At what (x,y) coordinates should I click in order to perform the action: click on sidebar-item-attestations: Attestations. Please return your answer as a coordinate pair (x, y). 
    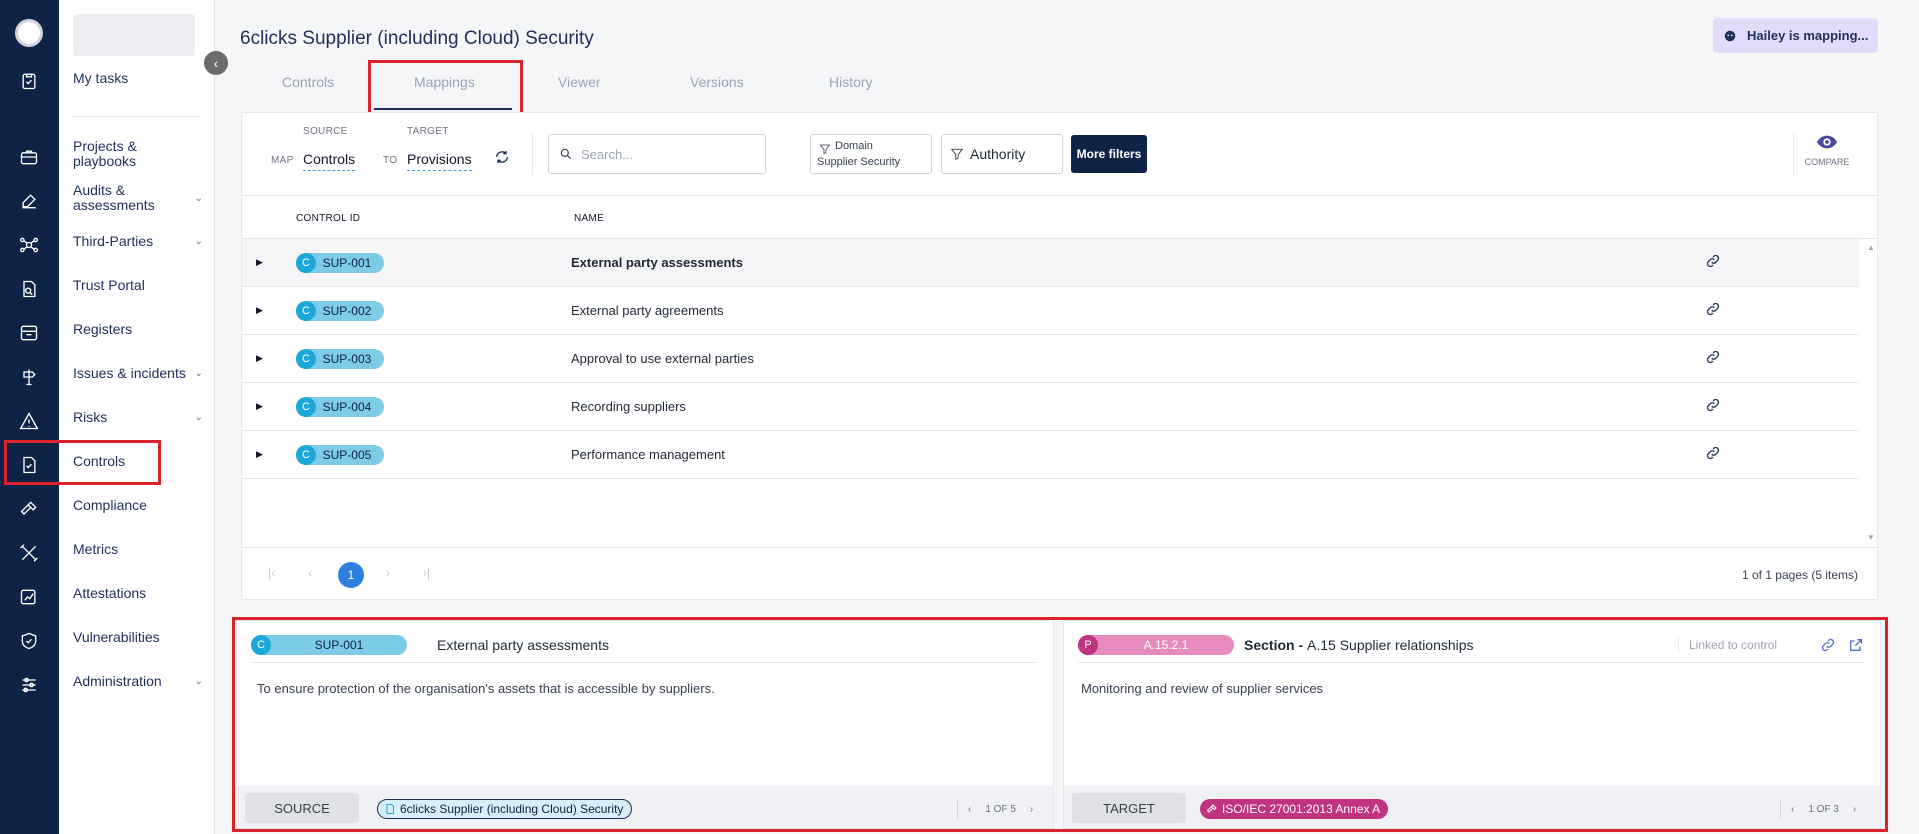
    Looking at the image, I should click on (138, 593).